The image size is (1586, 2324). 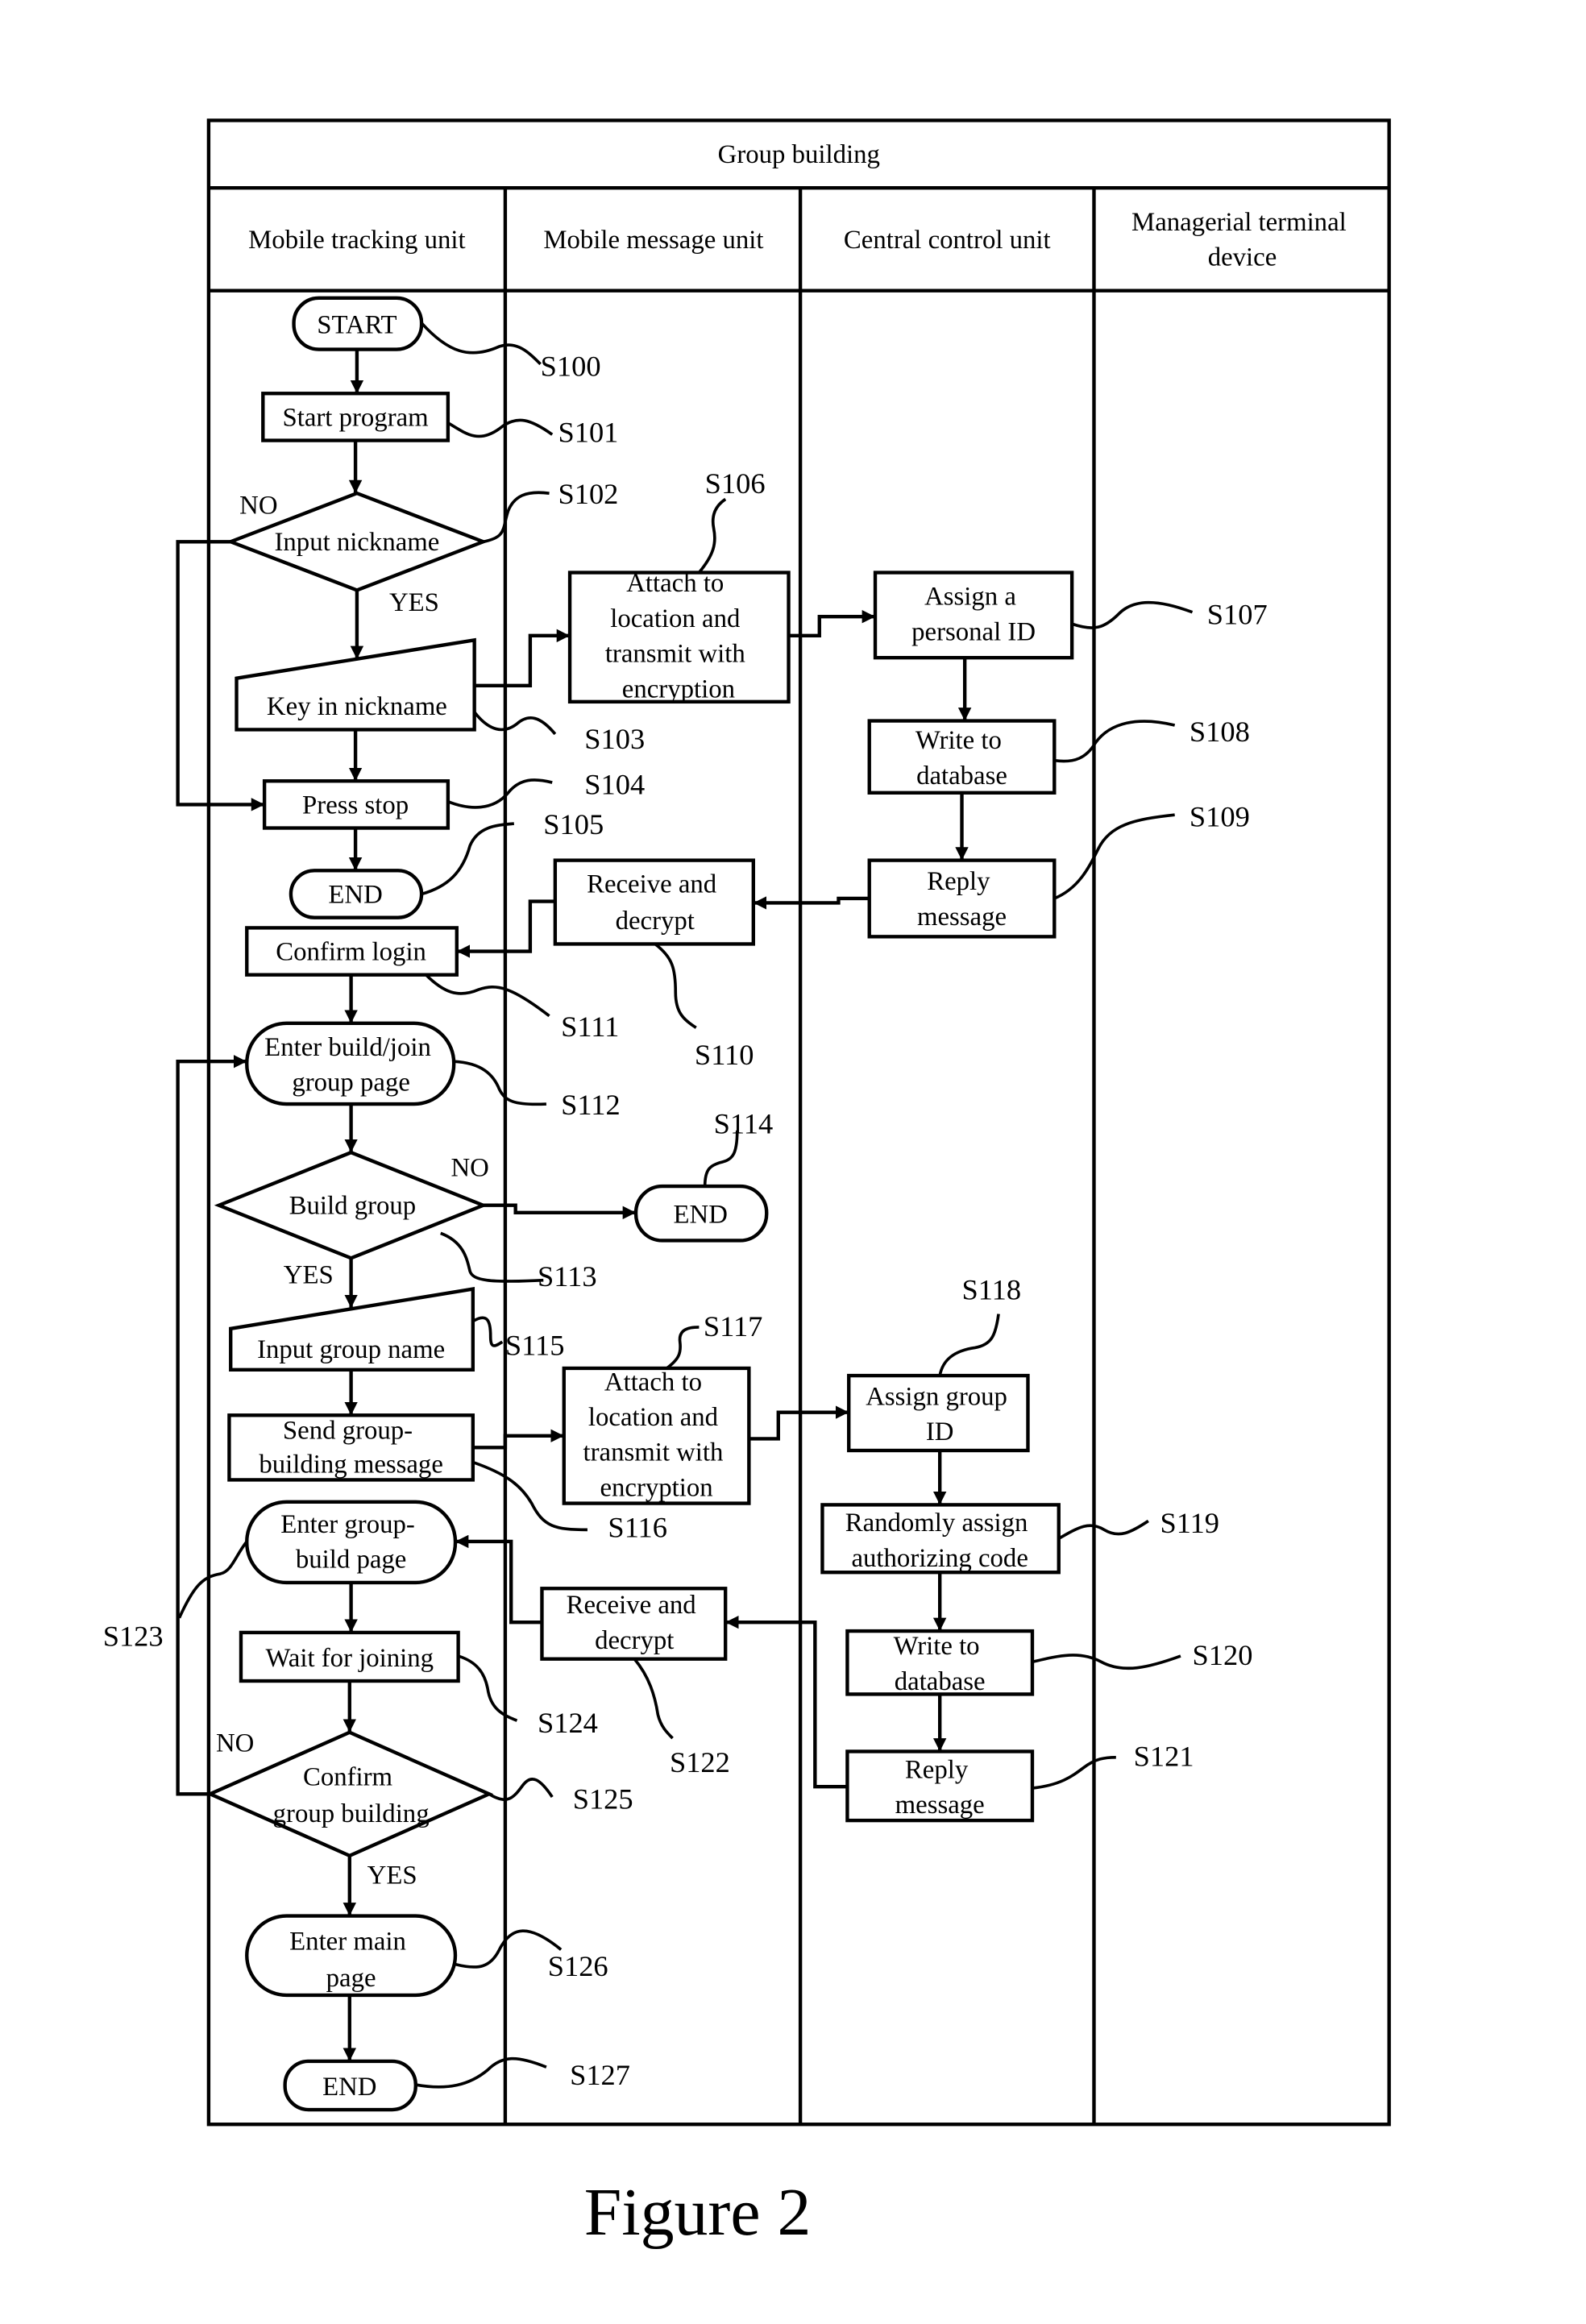 I want to click on step-label-s102: S102, so click(x=588, y=494).